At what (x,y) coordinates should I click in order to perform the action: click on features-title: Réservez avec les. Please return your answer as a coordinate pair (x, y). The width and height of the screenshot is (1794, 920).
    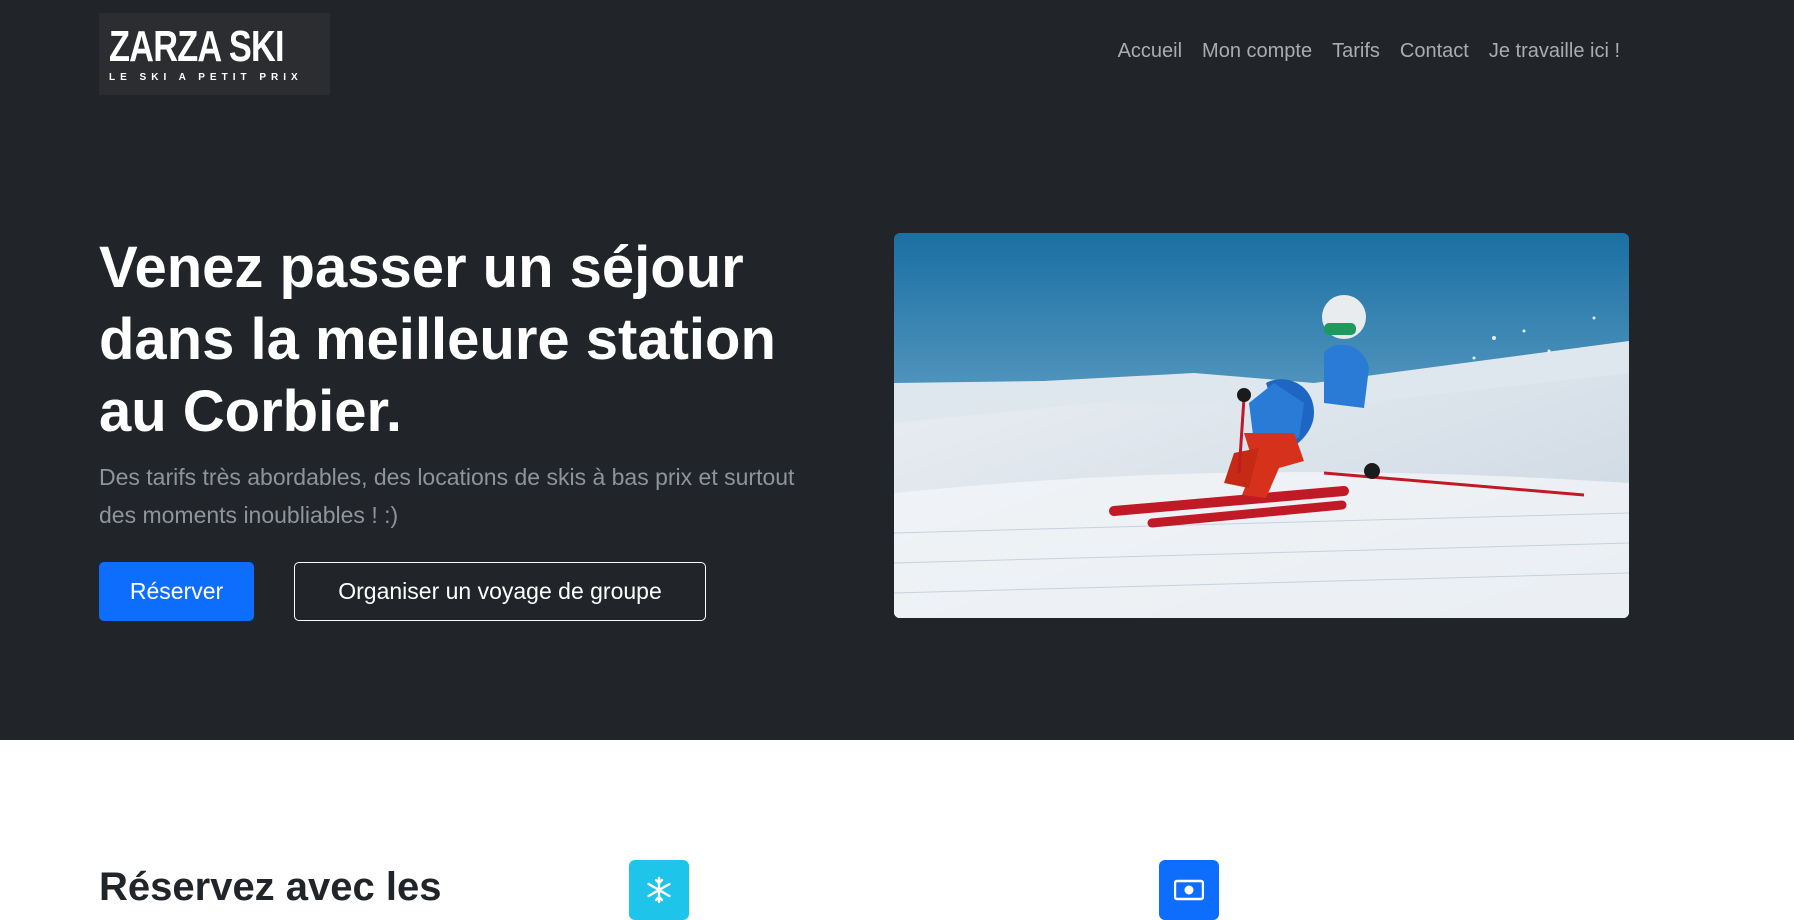
    Looking at the image, I should click on (270, 887).